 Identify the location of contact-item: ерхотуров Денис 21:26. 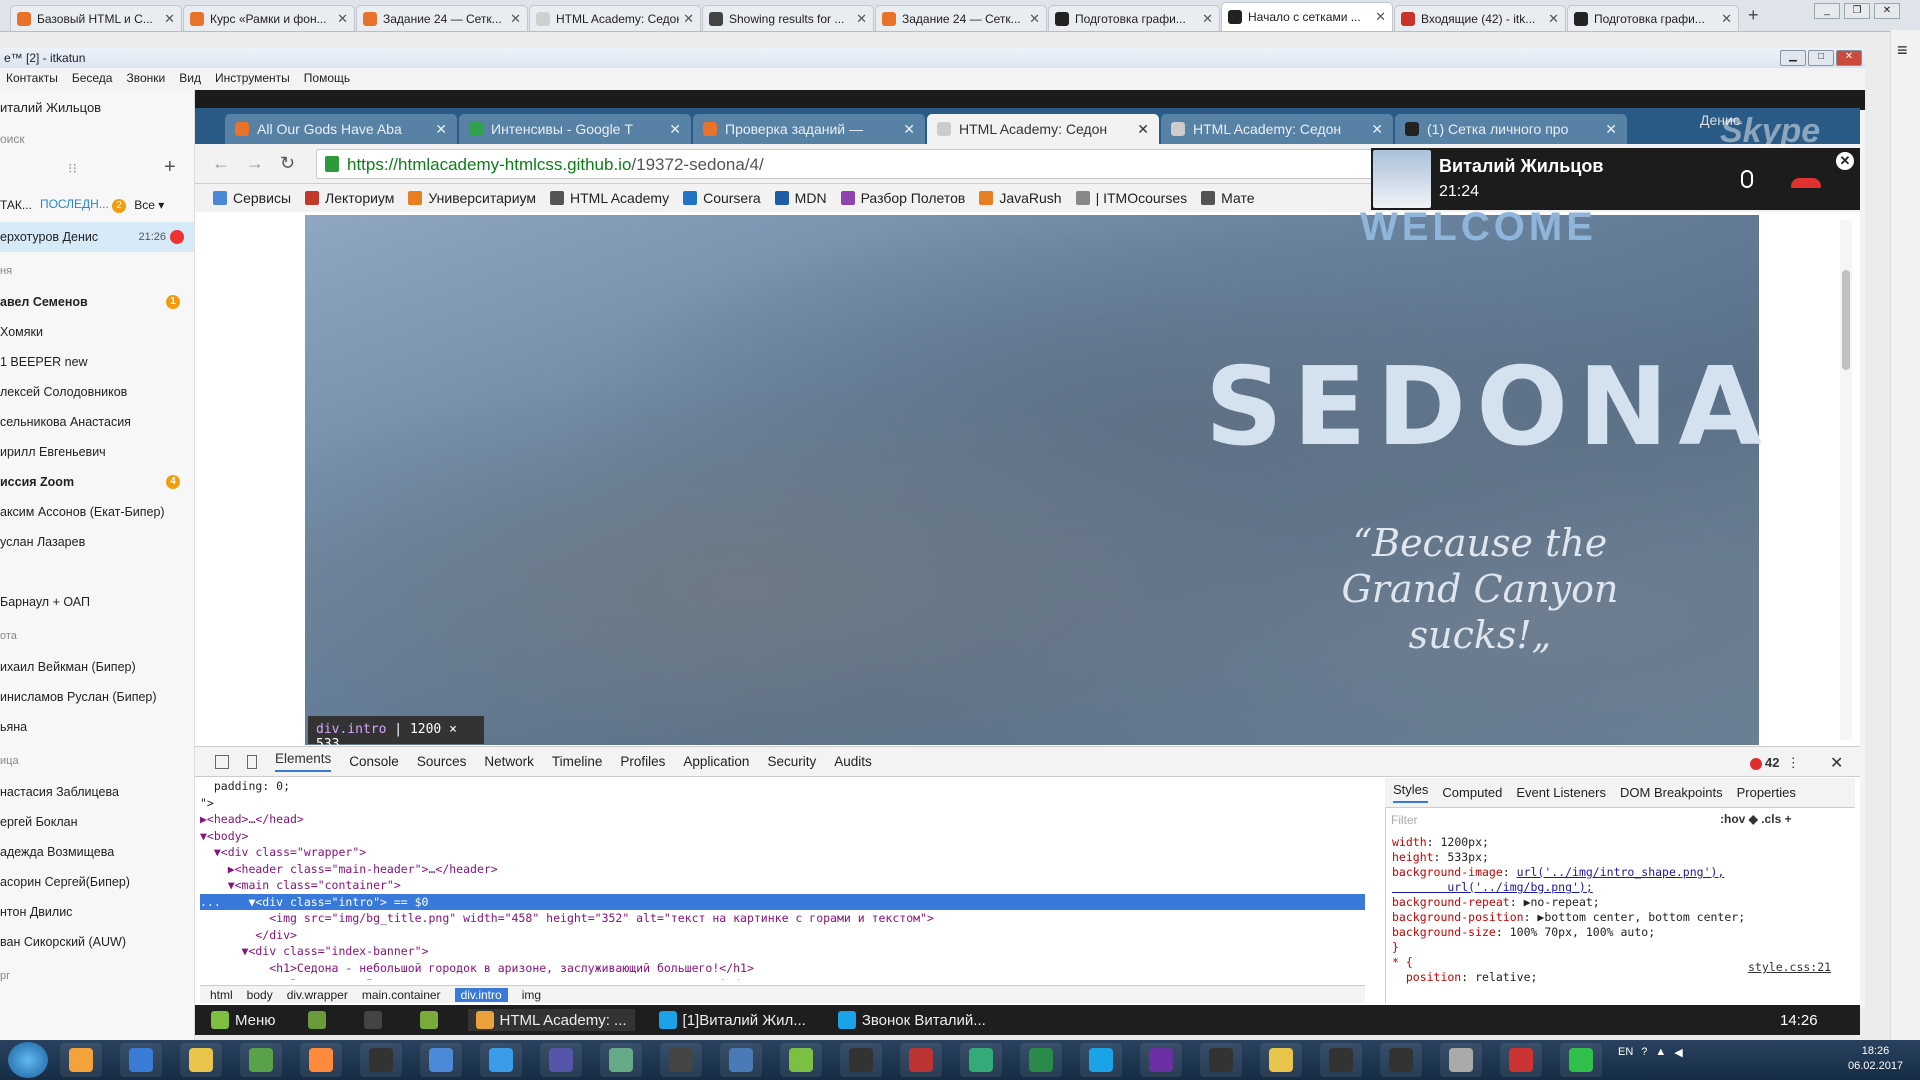
(97, 237).